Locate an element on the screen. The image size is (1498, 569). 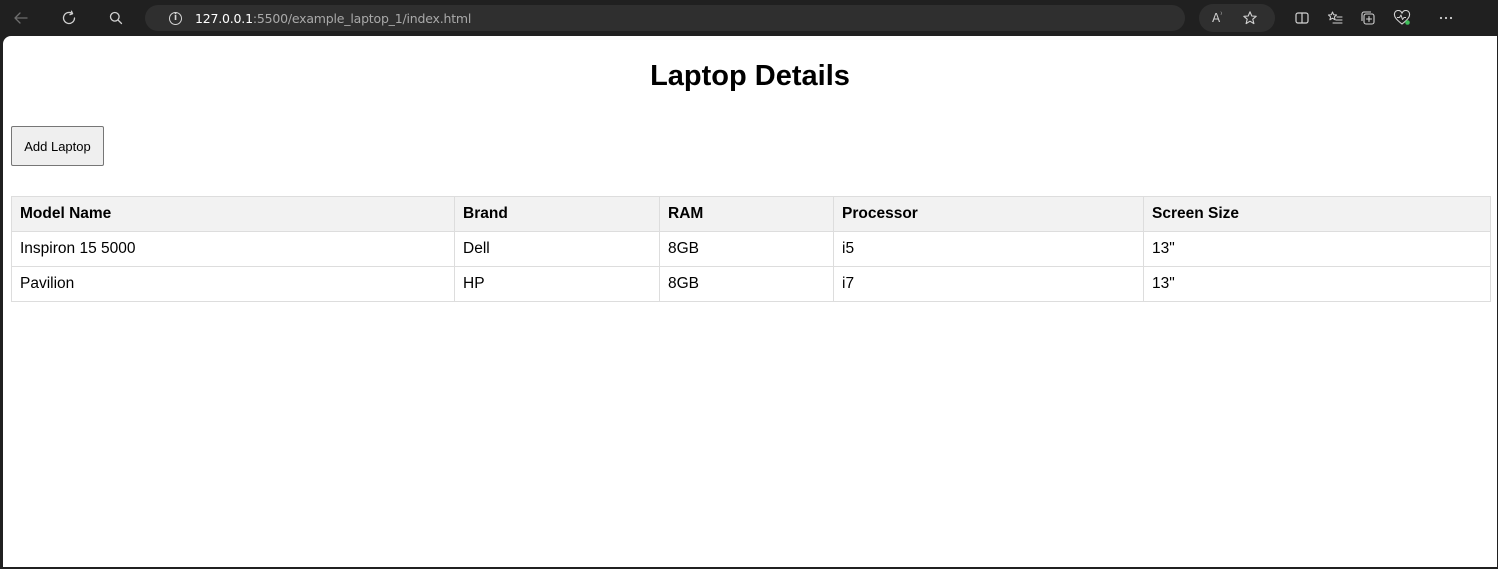
search-icon is located at coordinates (116, 18).